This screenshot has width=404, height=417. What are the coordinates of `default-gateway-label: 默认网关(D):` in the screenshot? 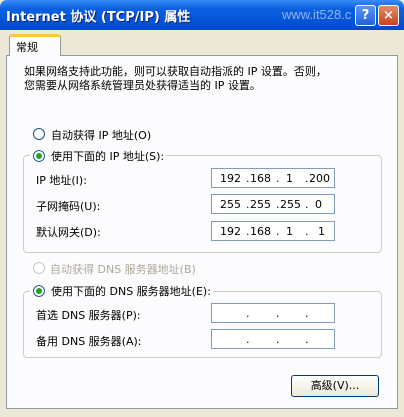 It's located at (68, 232).